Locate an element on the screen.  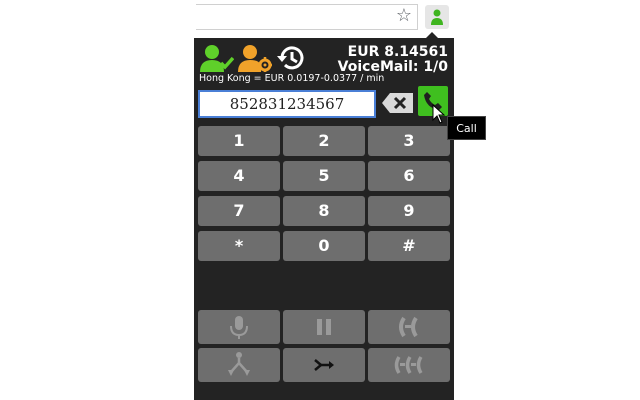
hold-button is located at coordinates (324, 327).